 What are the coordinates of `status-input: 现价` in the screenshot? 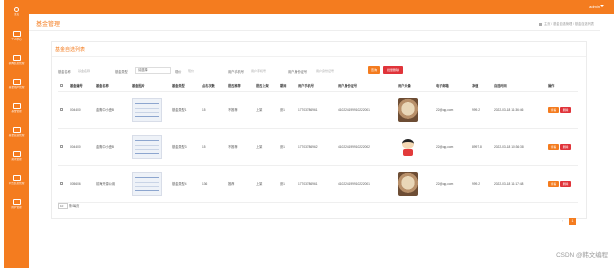 It's located at (206, 71).